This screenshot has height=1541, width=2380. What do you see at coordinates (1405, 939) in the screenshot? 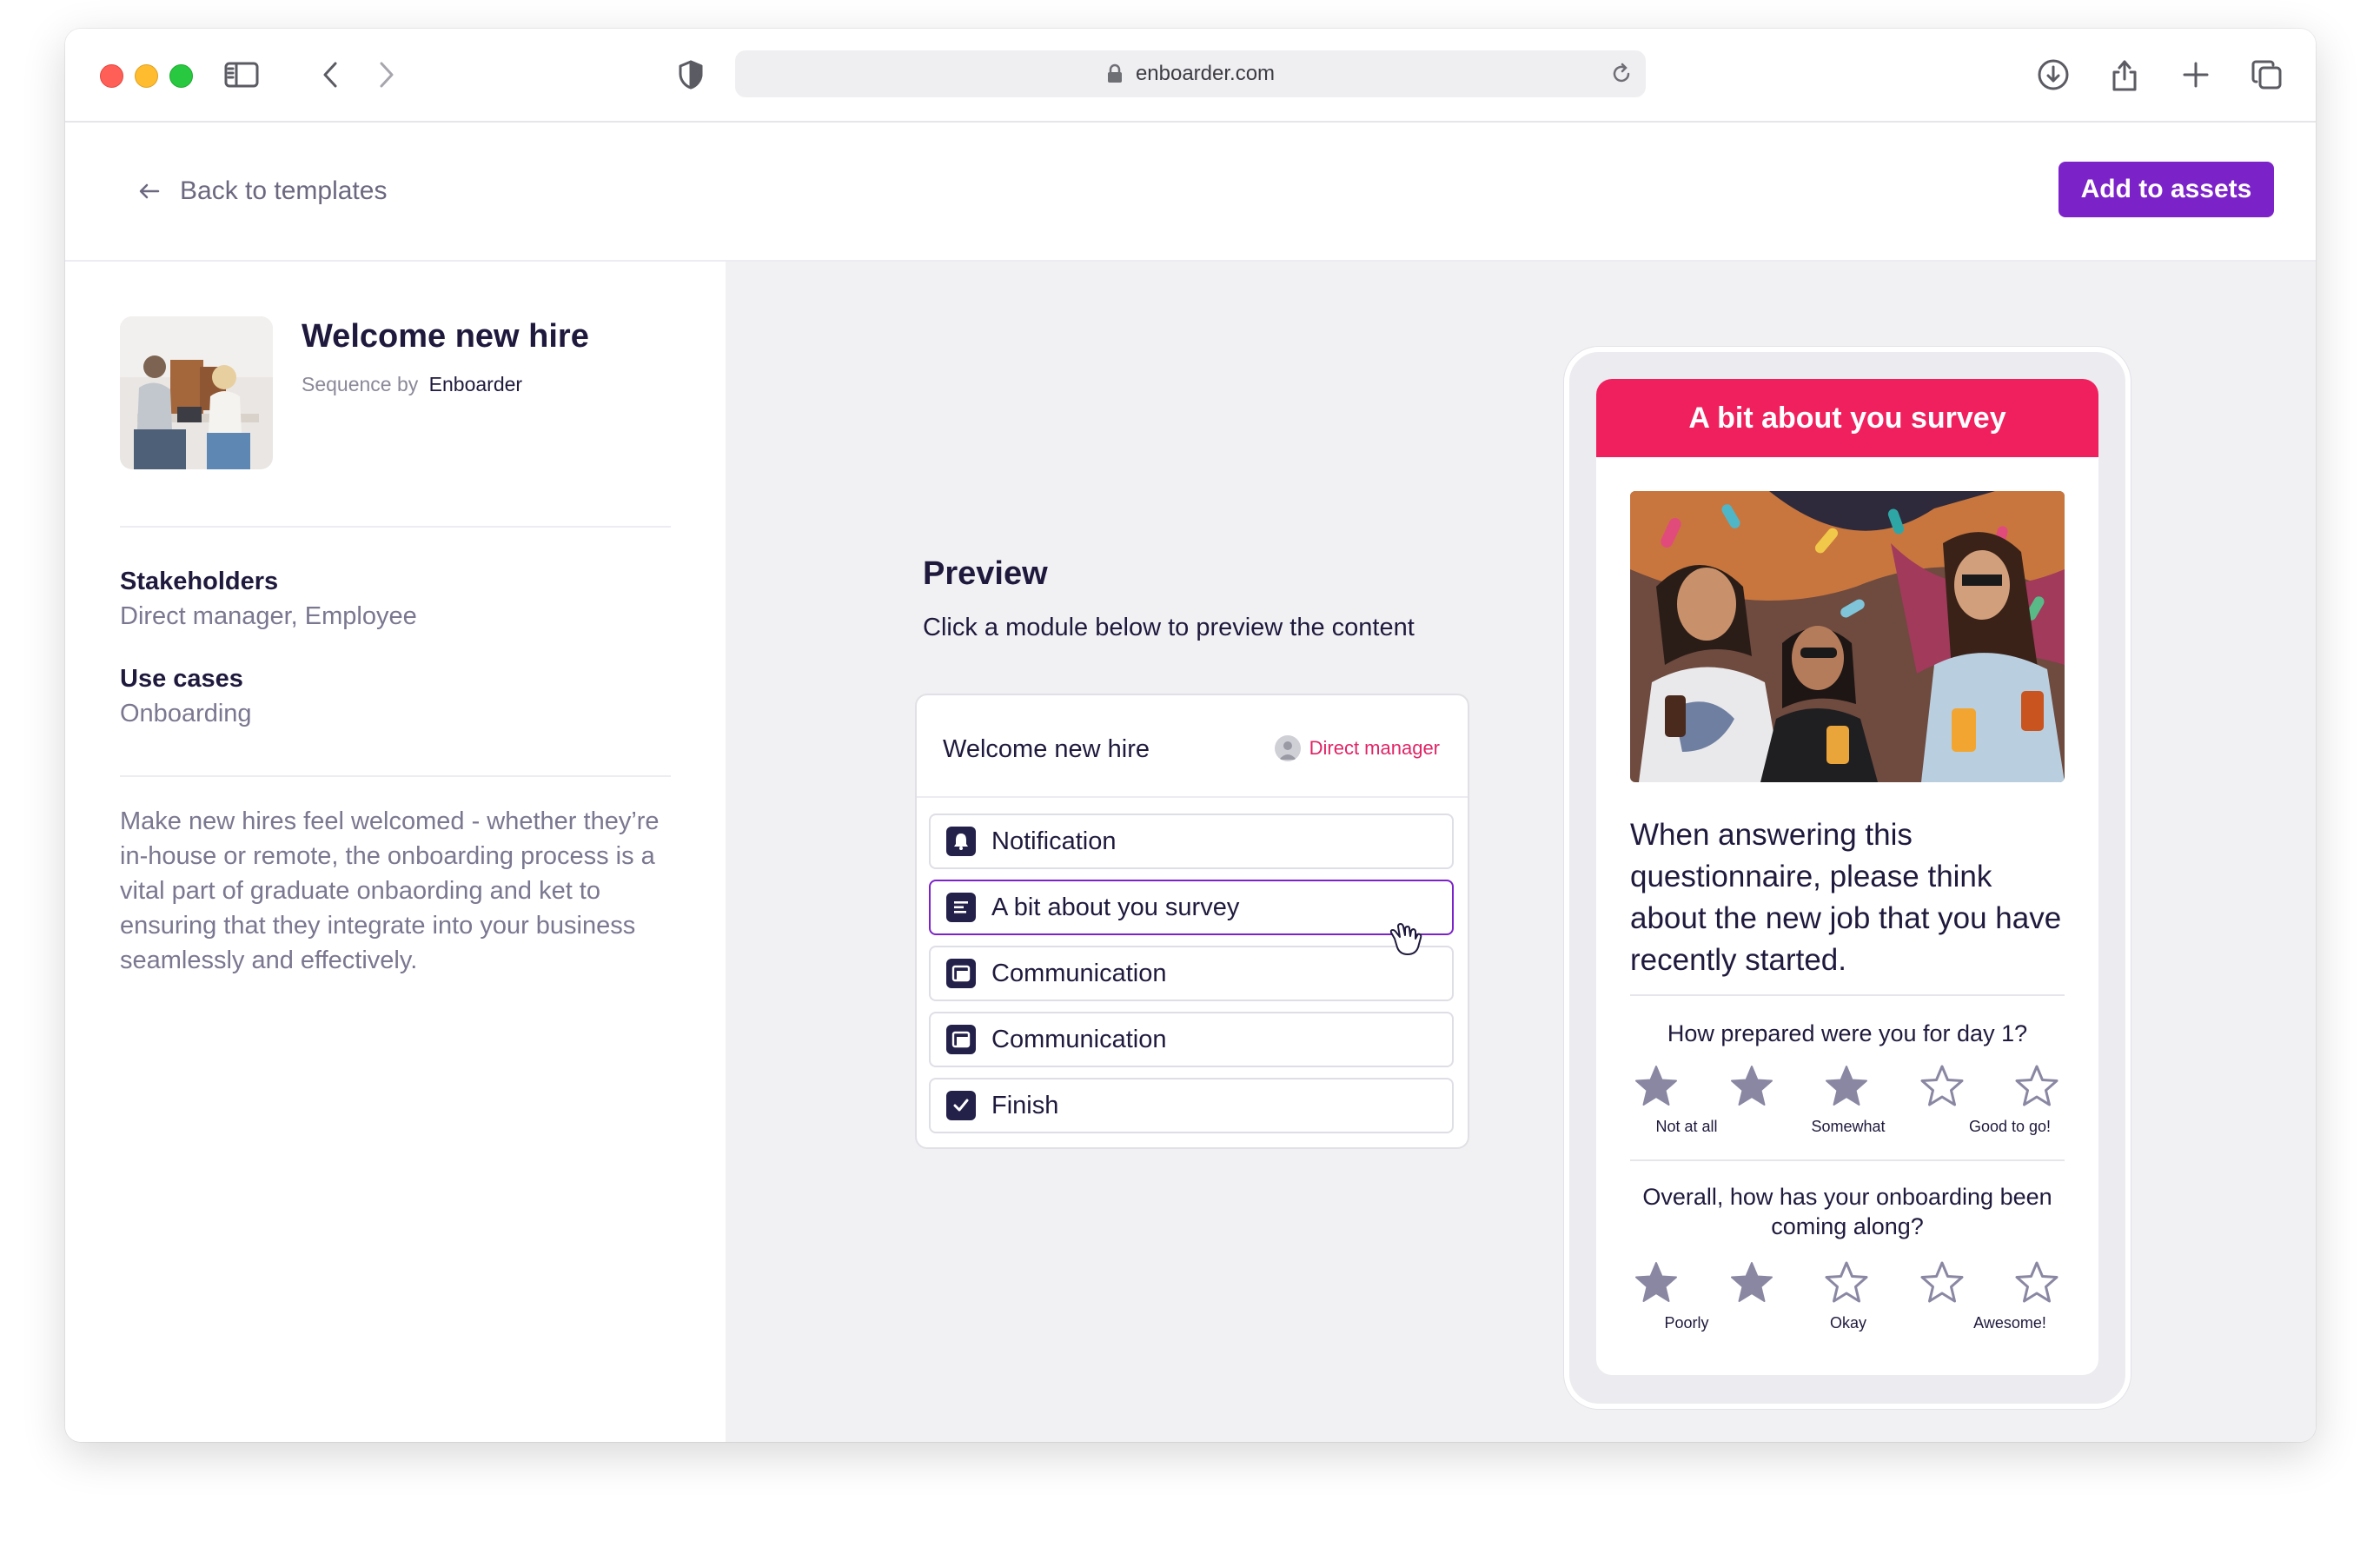
I see `hand-cursor-icon` at bounding box center [1405, 939].